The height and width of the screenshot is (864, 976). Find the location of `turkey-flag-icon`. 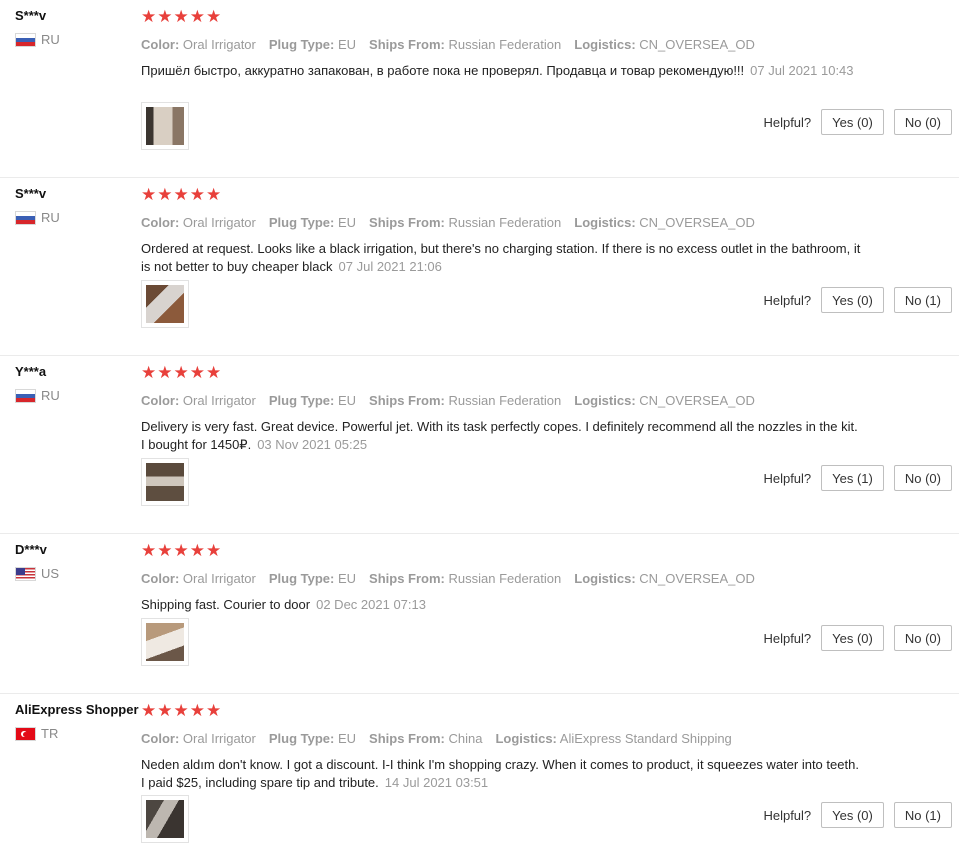

turkey-flag-icon is located at coordinates (25, 733).